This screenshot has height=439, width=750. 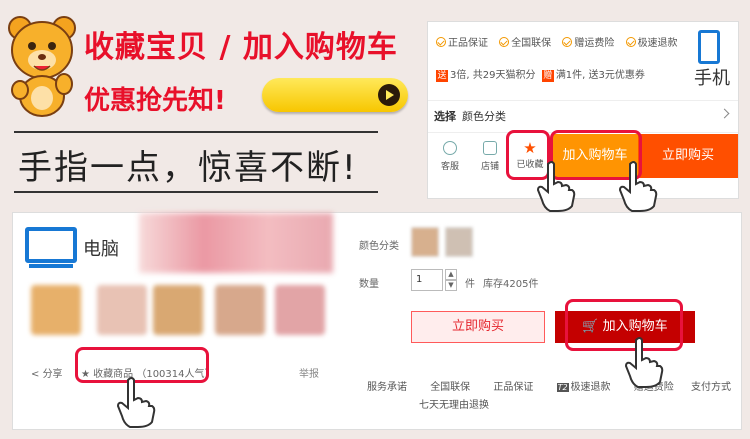 I want to click on promo-row: 送 3倍, 共29天猫积分 赠满1件, 送3元优惠券, so click(x=540, y=76).